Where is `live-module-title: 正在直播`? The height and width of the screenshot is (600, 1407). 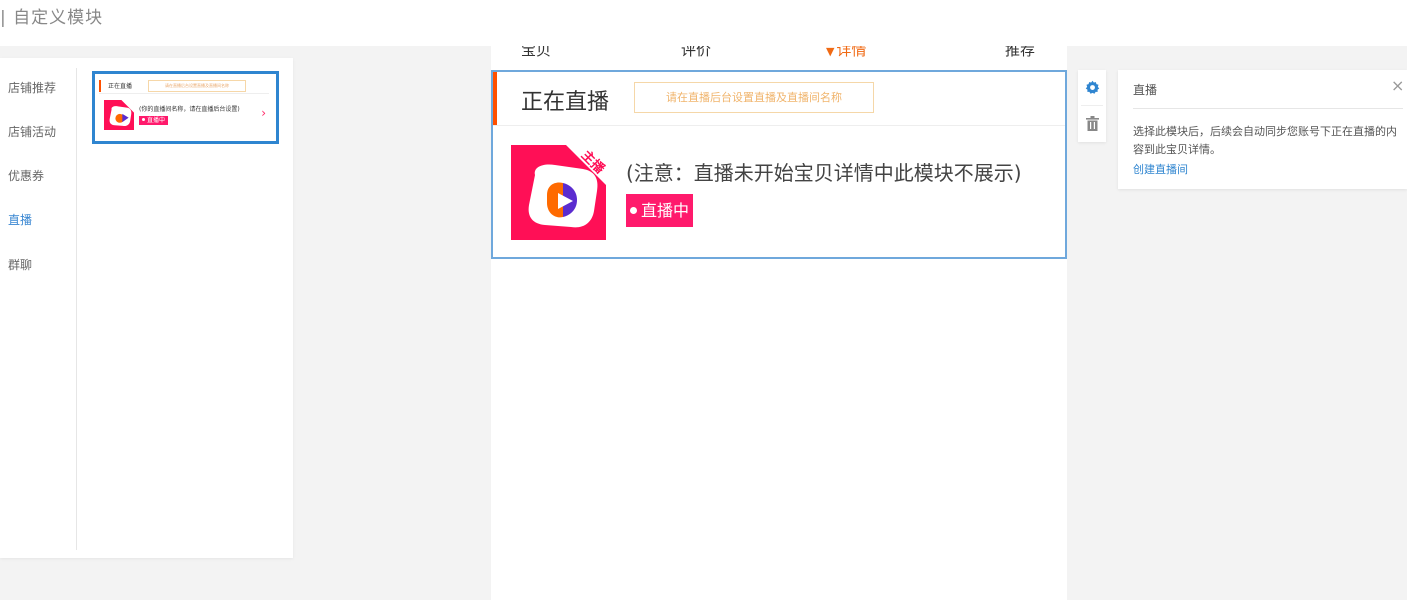 live-module-title: 正在直播 is located at coordinates (565, 102).